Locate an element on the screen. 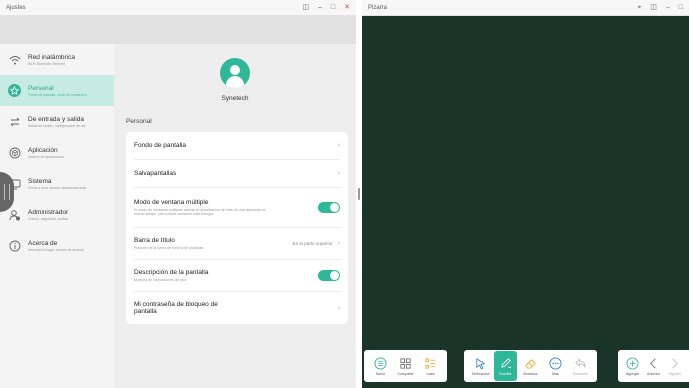 The image size is (689, 388). multi-window-toggle is located at coordinates (329, 207).